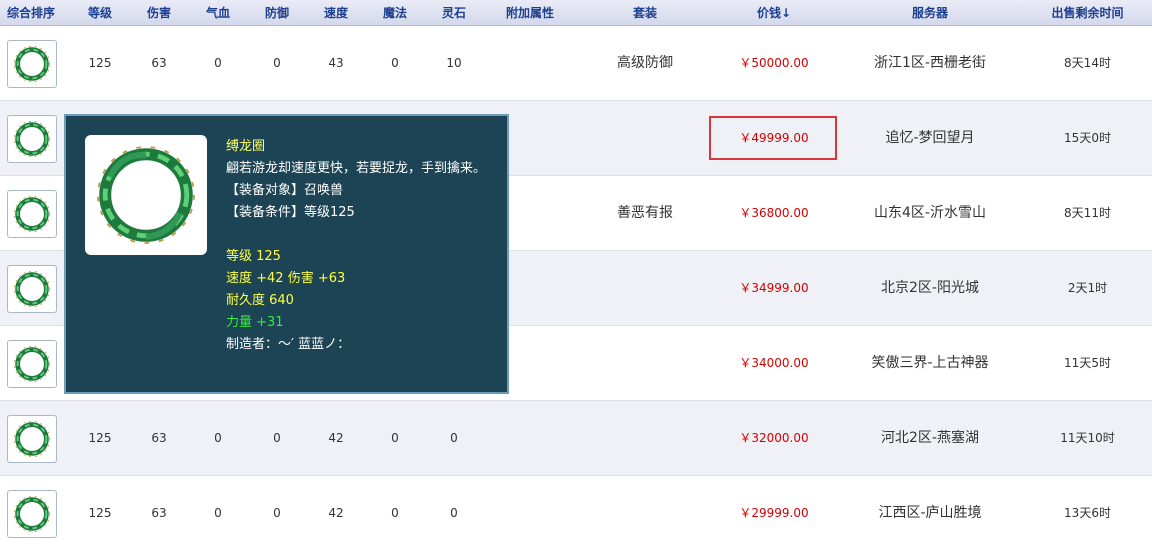 The image size is (1152, 547). I want to click on cell-set: 高级防御, so click(645, 63).